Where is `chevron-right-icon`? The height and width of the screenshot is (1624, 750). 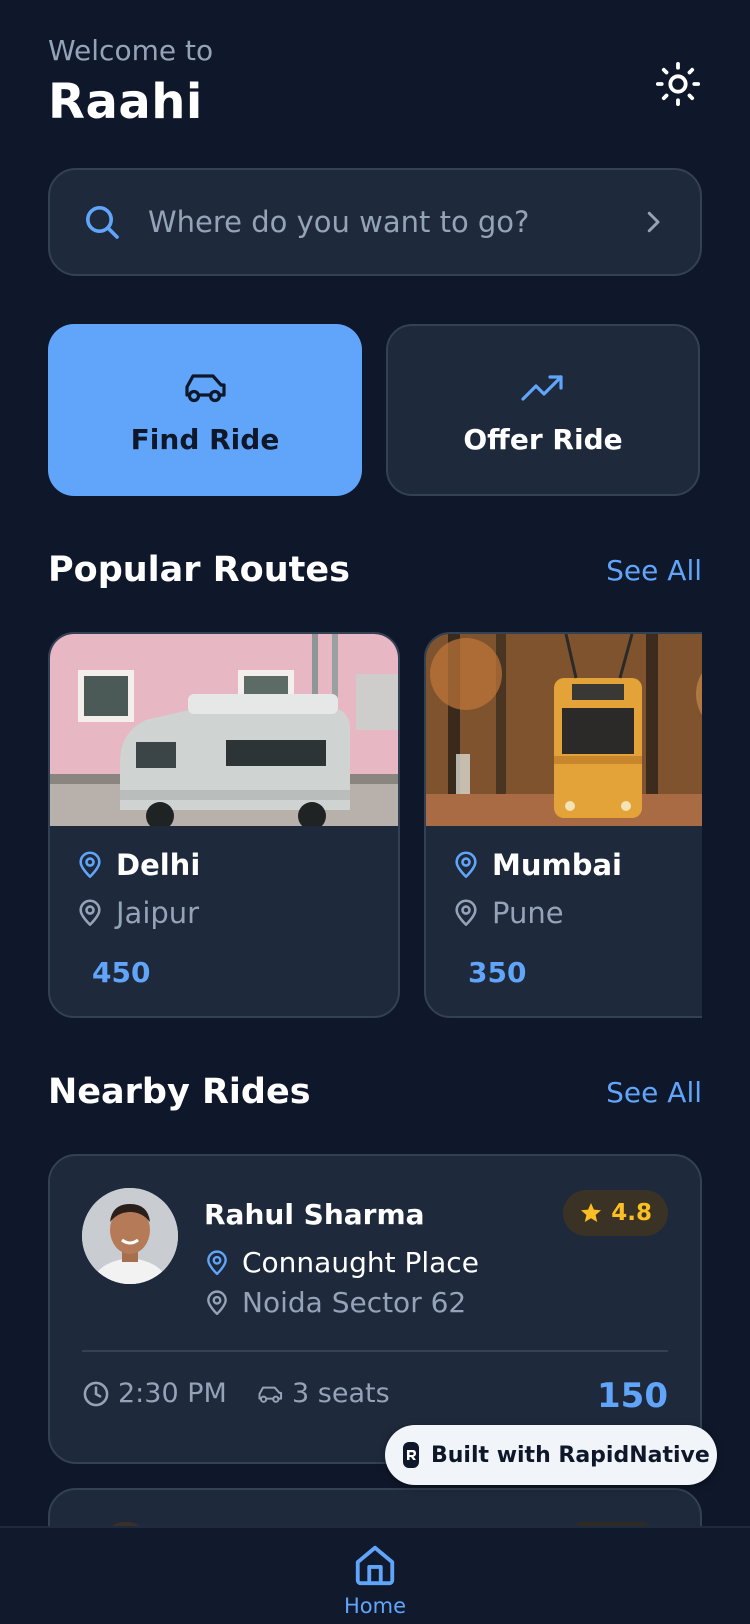
chevron-right-icon is located at coordinates (653, 222).